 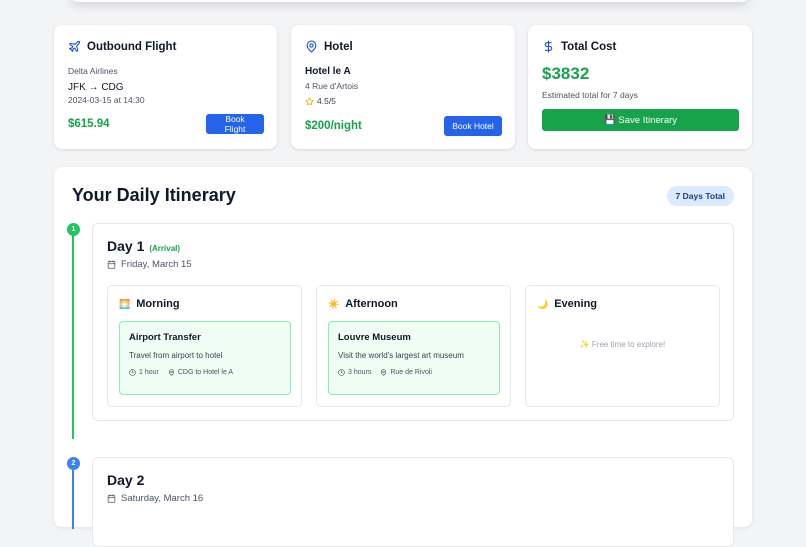 I want to click on day-2-date-text: Saturday, March 16, so click(x=162, y=498).